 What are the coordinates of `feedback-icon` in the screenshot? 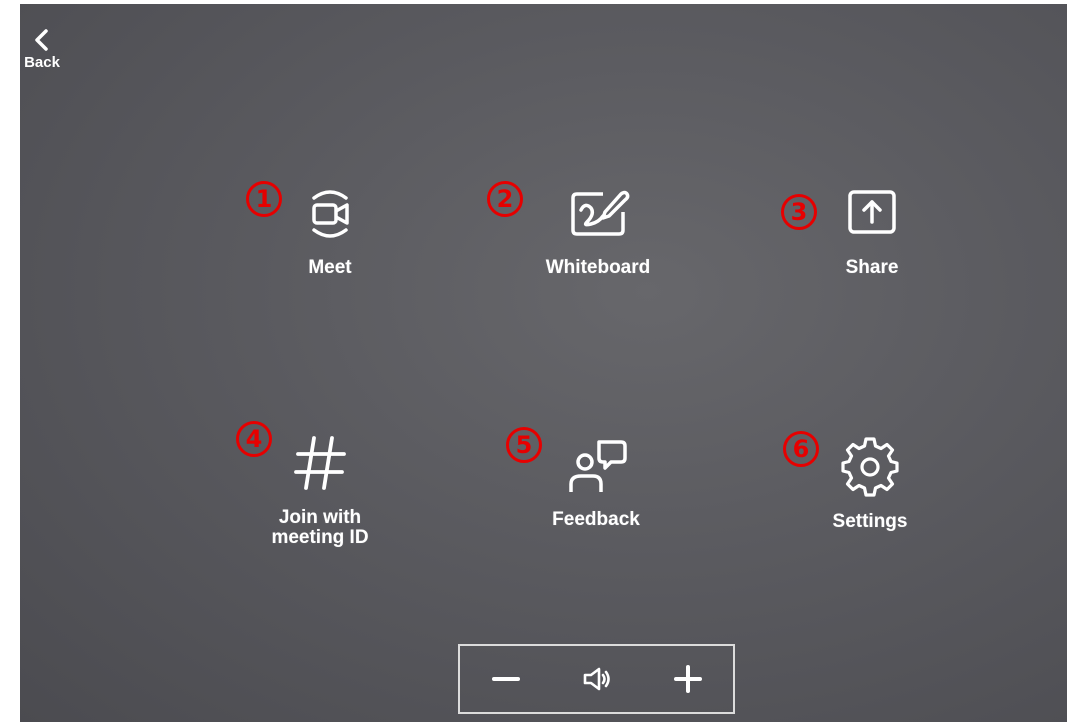 It's located at (598, 466).